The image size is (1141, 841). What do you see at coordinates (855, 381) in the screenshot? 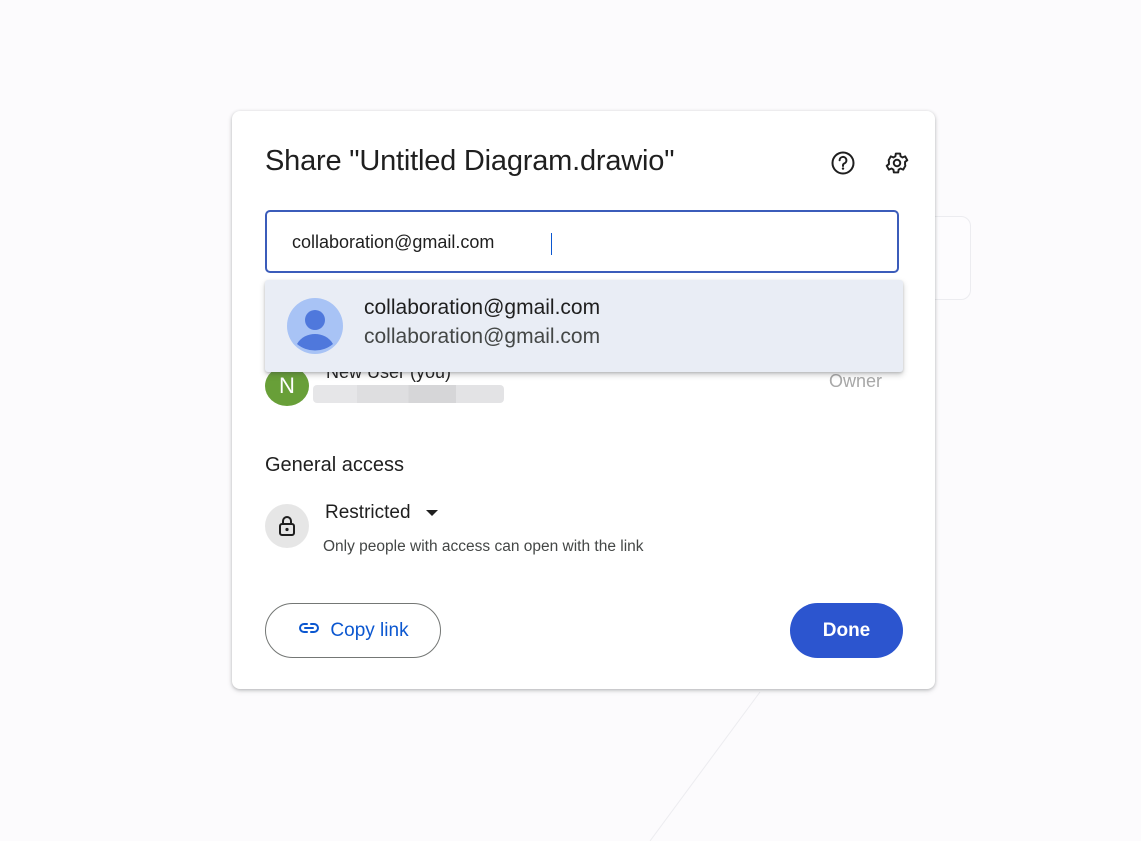
I see `owner-role: Owner` at bounding box center [855, 381].